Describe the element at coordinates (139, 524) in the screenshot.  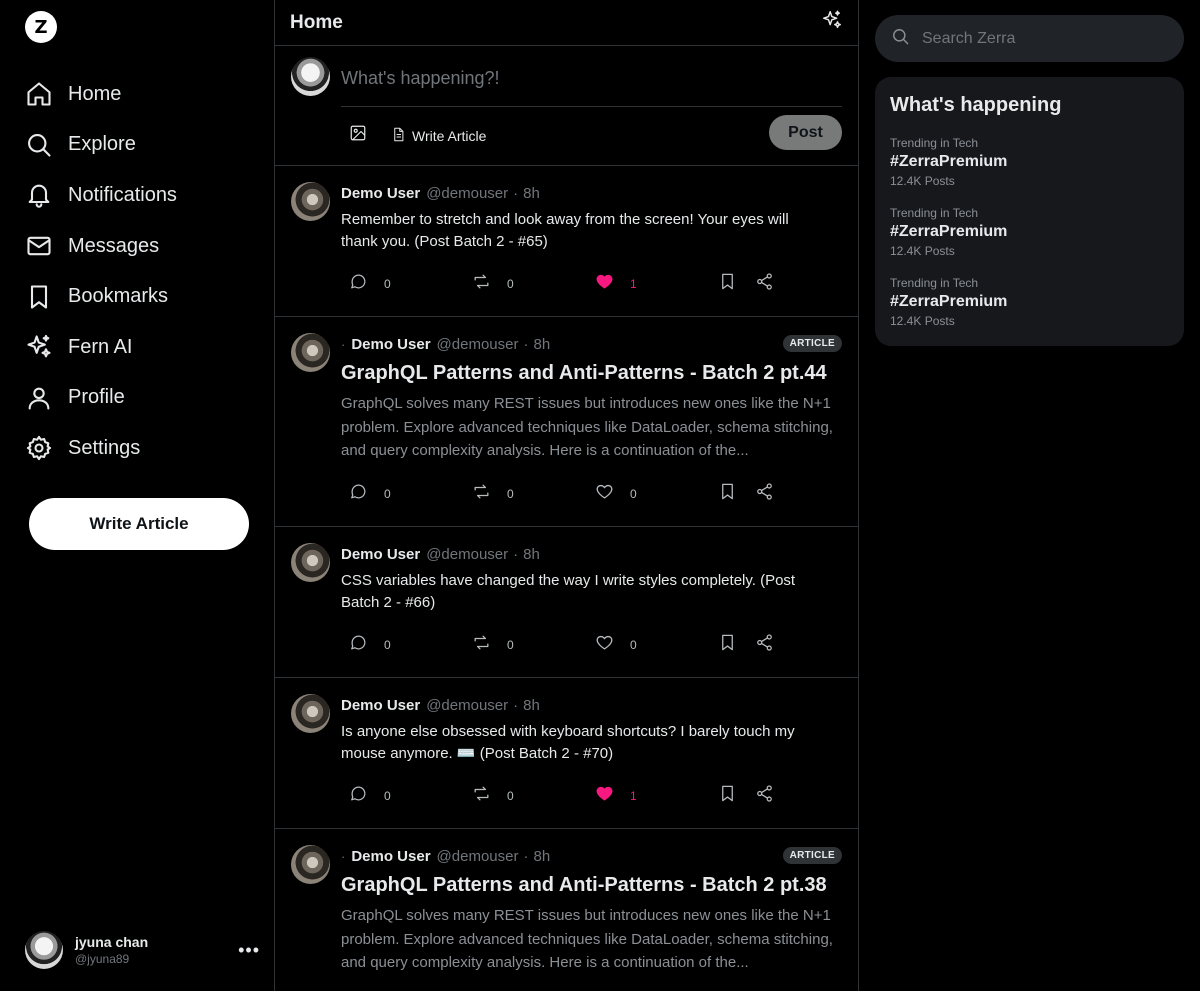
I see `write-article-button: Write Article` at that location.